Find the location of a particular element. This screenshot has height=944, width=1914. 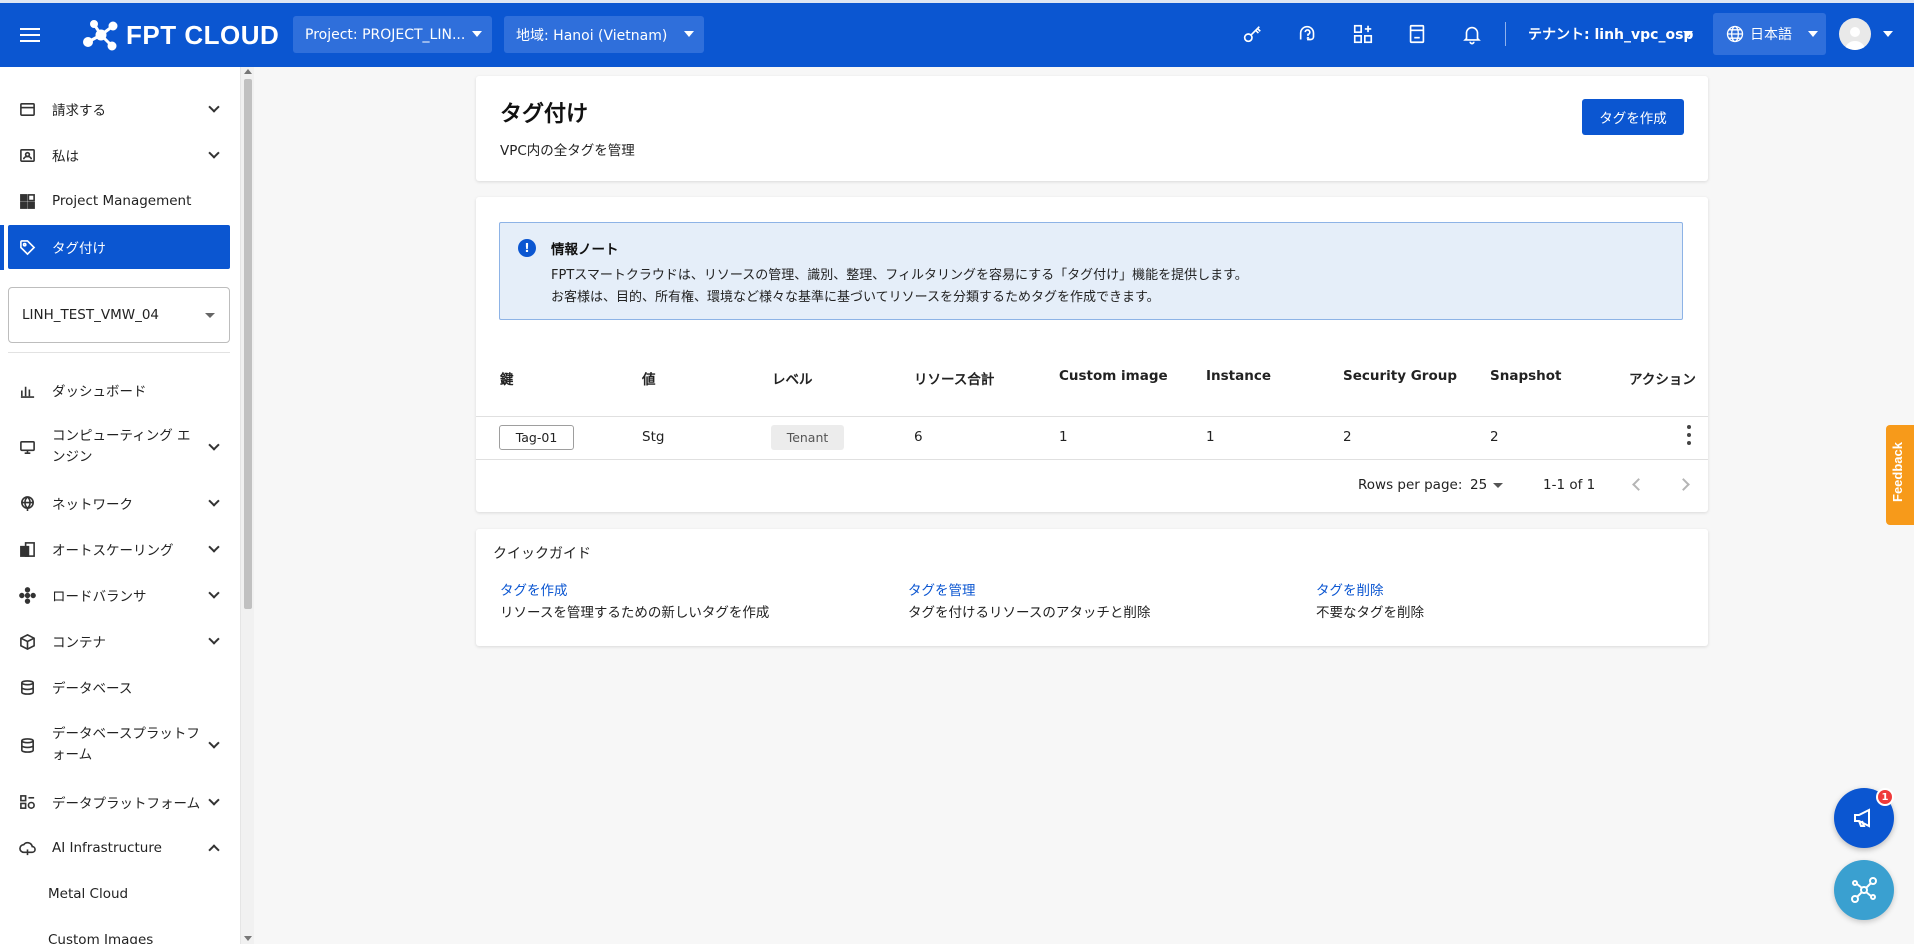

sidebar-subitem-custom-images: Custom Images is located at coordinates (100, 938).